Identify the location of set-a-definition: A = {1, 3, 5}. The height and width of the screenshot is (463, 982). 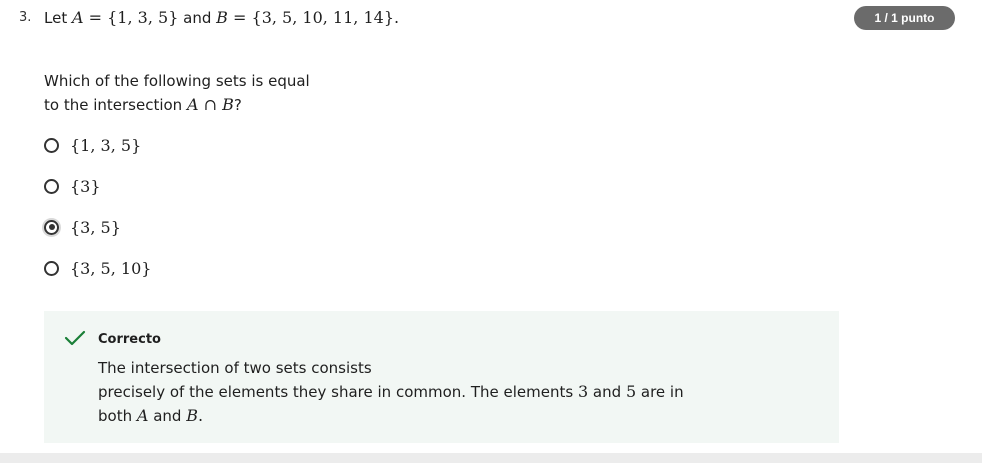
(125, 17).